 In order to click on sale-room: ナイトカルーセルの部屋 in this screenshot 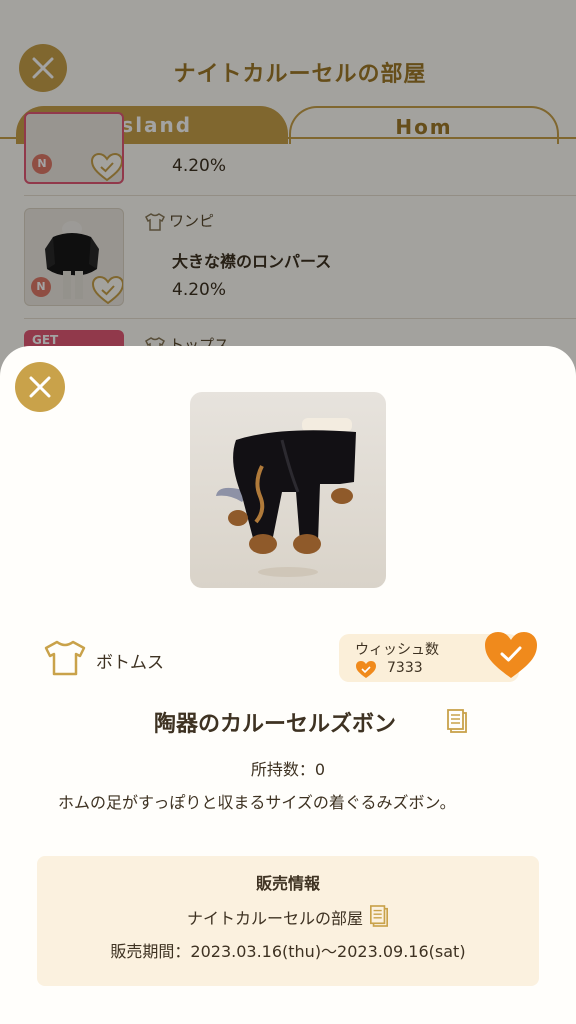, I will do `click(288, 916)`.